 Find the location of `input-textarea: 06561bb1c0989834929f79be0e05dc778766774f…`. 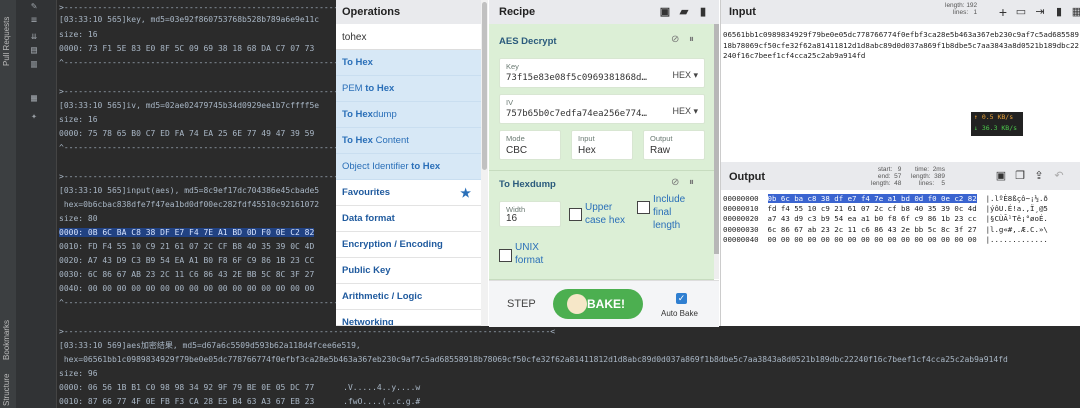

input-textarea: 06561bb1c0989834929f79be0e05dc778766774f… is located at coordinates (901, 46).